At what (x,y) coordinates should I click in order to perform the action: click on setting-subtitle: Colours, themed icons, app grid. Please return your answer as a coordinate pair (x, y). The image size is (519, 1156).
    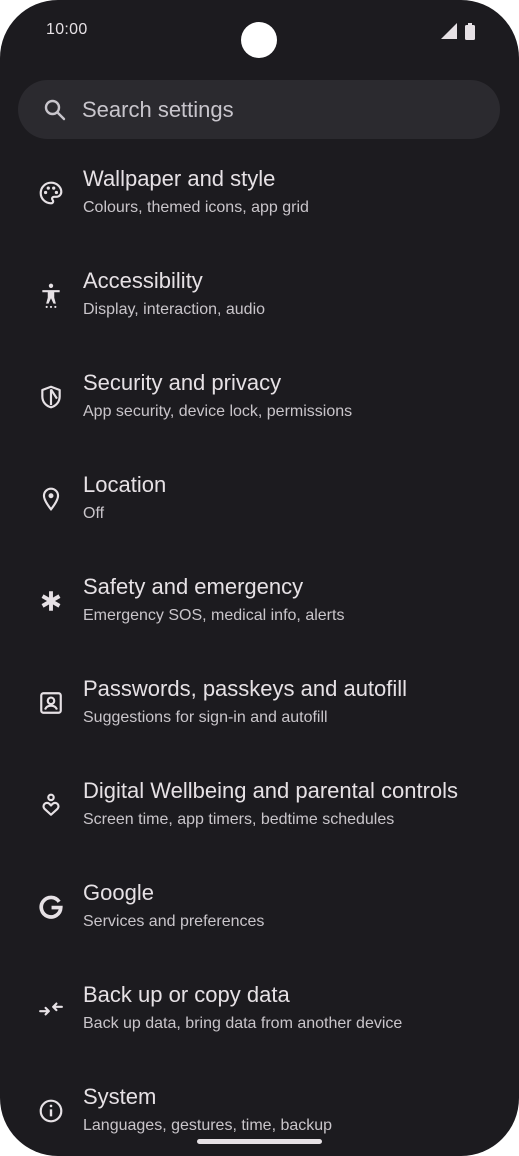
    Looking at the image, I should click on (196, 207).